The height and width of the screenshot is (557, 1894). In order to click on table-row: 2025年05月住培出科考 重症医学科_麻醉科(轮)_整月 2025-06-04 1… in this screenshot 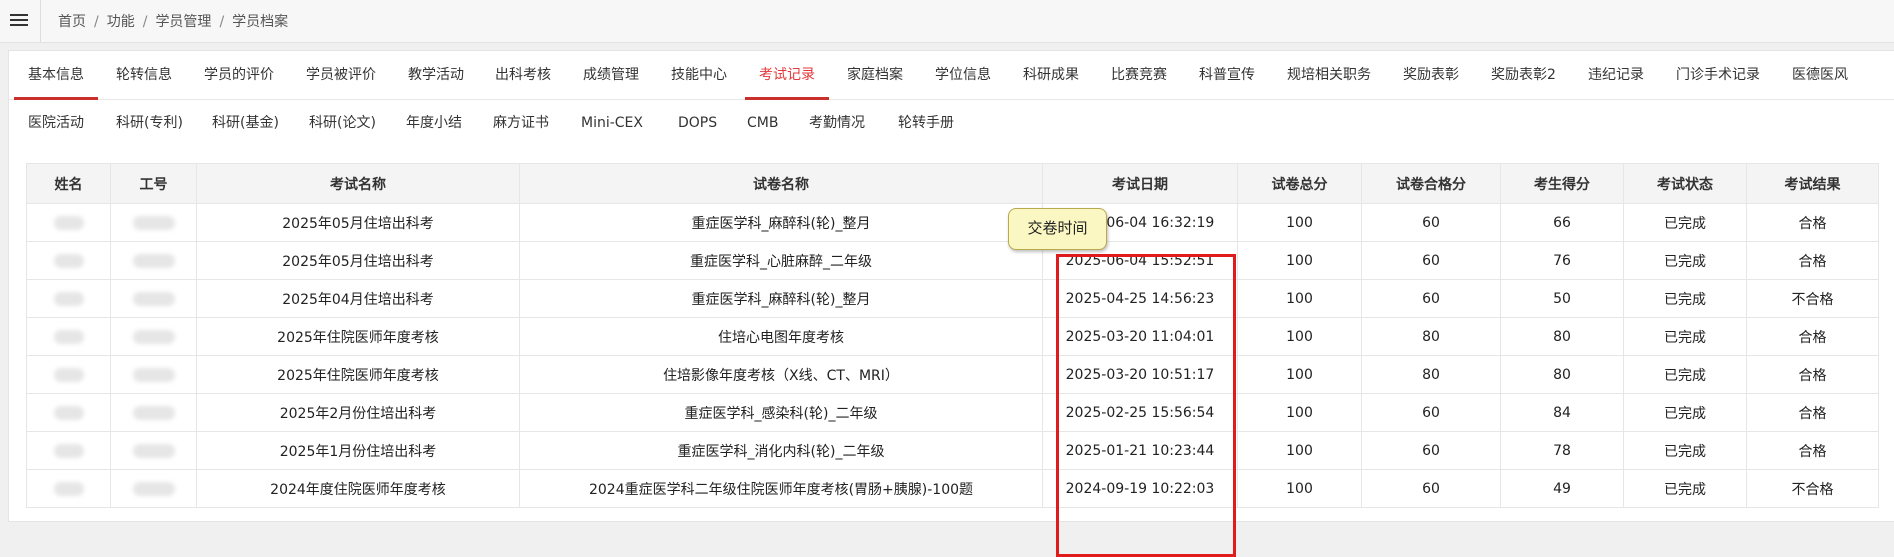, I will do `click(952, 222)`.